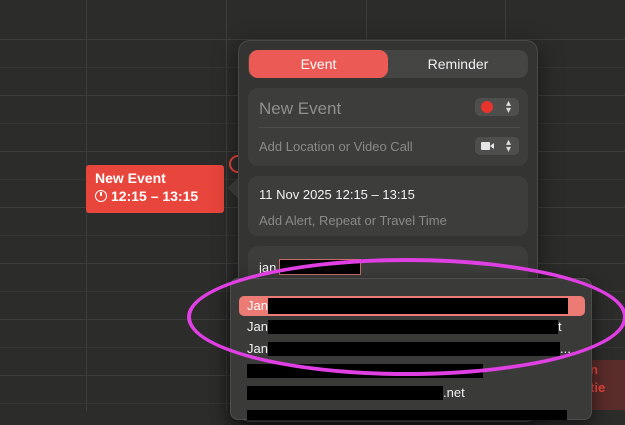 Image resolution: width=625 pixels, height=425 pixels. Describe the element at coordinates (233, 188) in the screenshot. I see `popover-arrow-fill` at that location.